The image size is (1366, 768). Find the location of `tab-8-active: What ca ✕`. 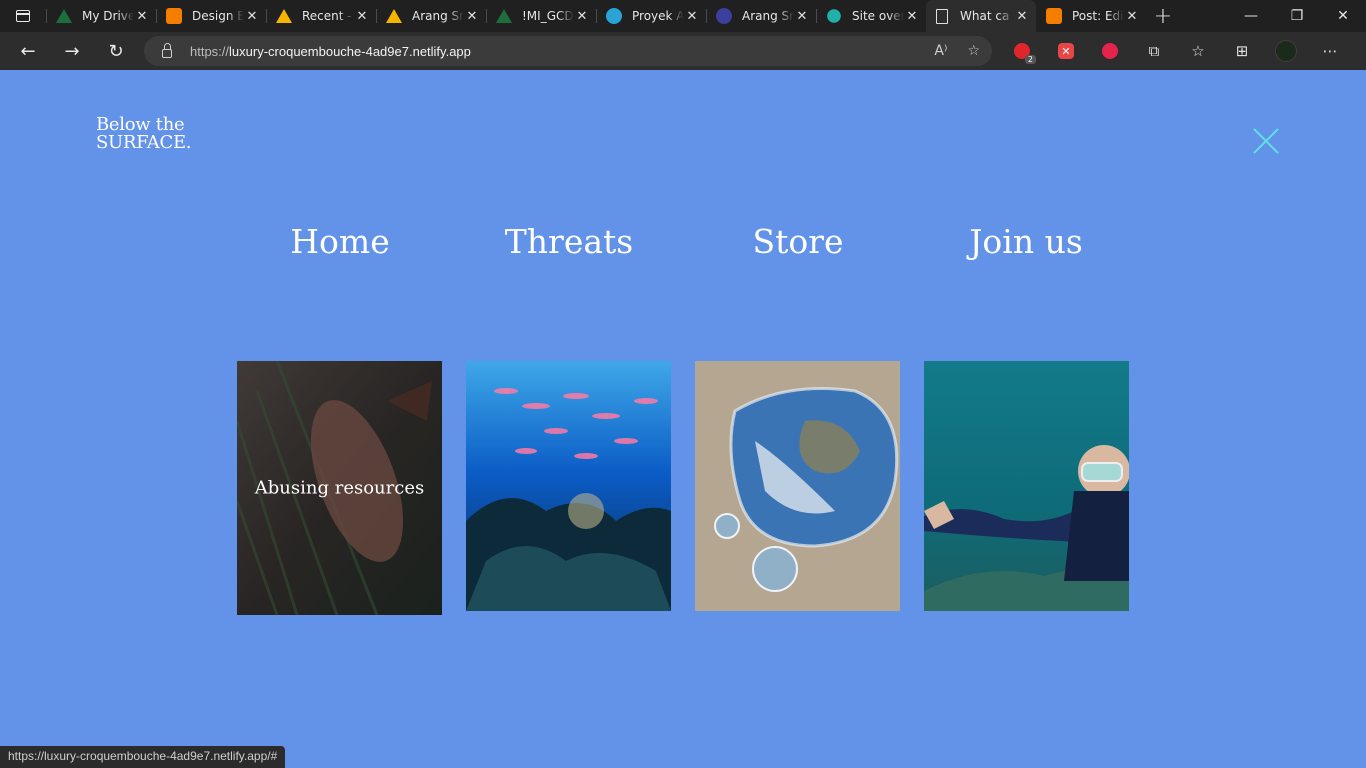

tab-8-active: What ca ✕ is located at coordinates (981, 16).